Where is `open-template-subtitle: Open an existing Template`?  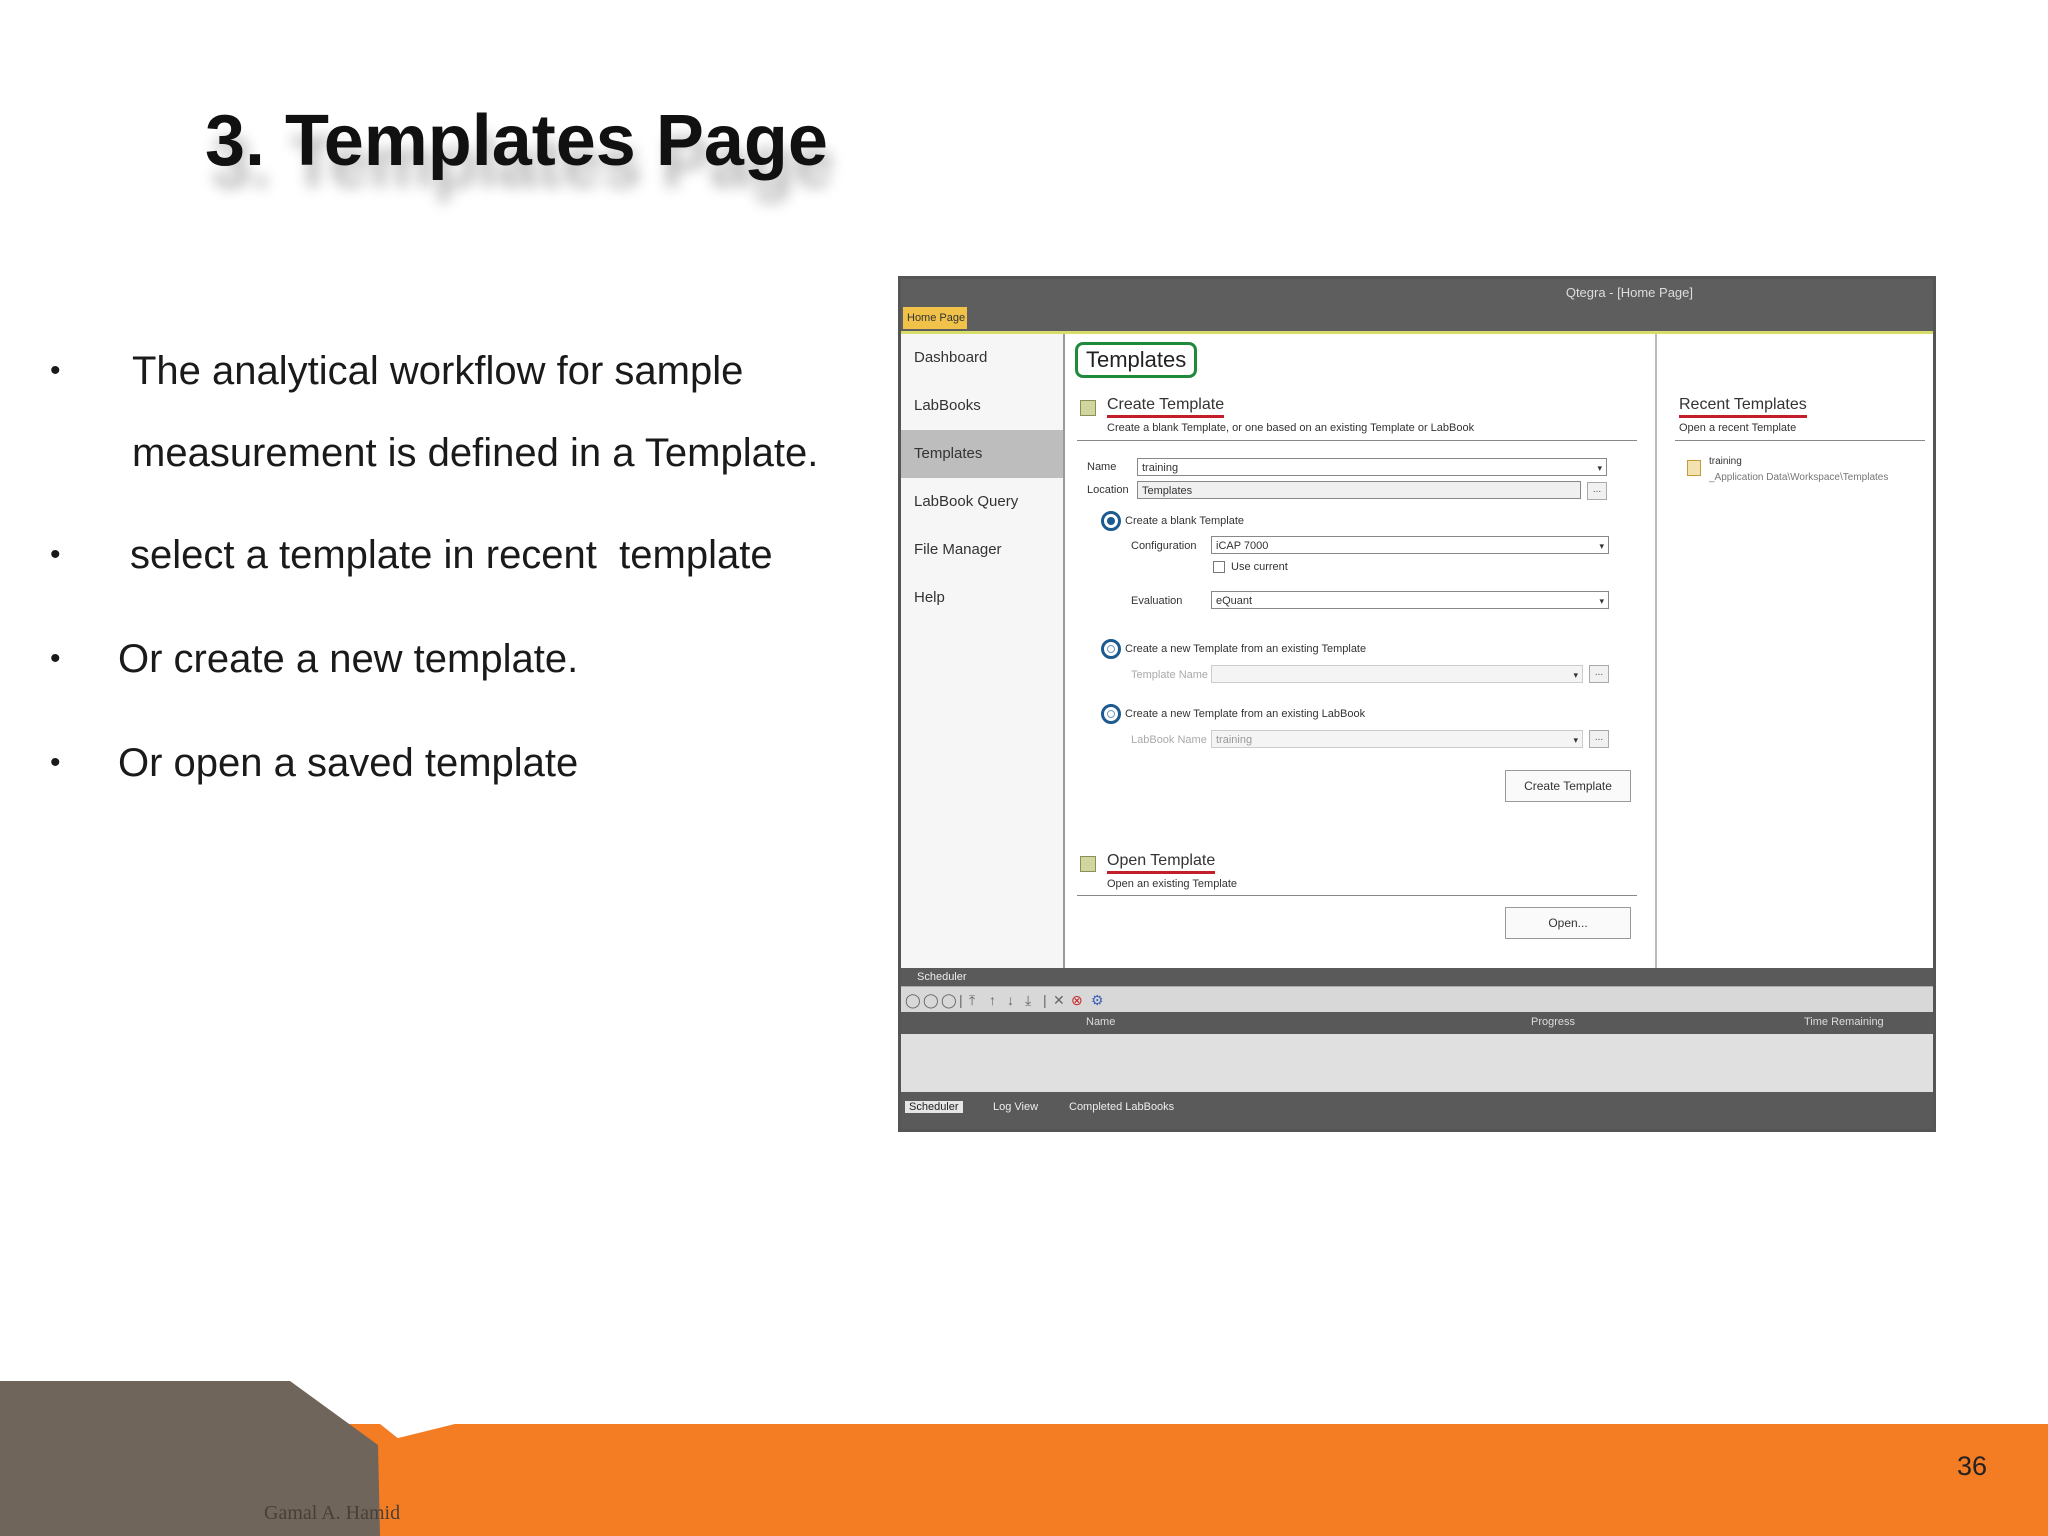 open-template-subtitle: Open an existing Template is located at coordinates (1172, 884).